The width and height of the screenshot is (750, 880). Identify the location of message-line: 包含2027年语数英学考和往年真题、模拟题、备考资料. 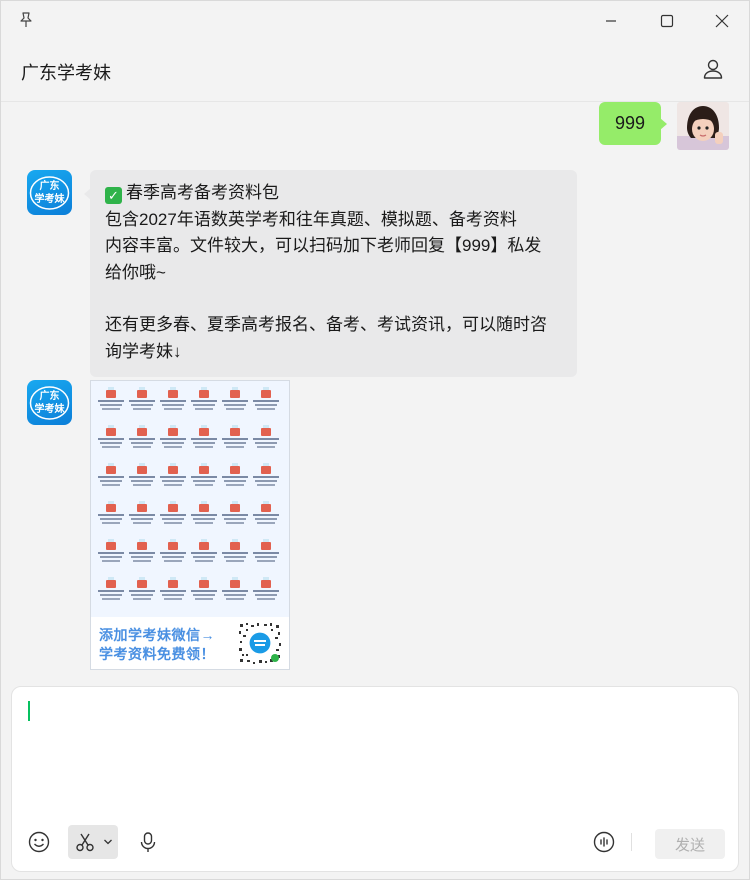
(311, 219).